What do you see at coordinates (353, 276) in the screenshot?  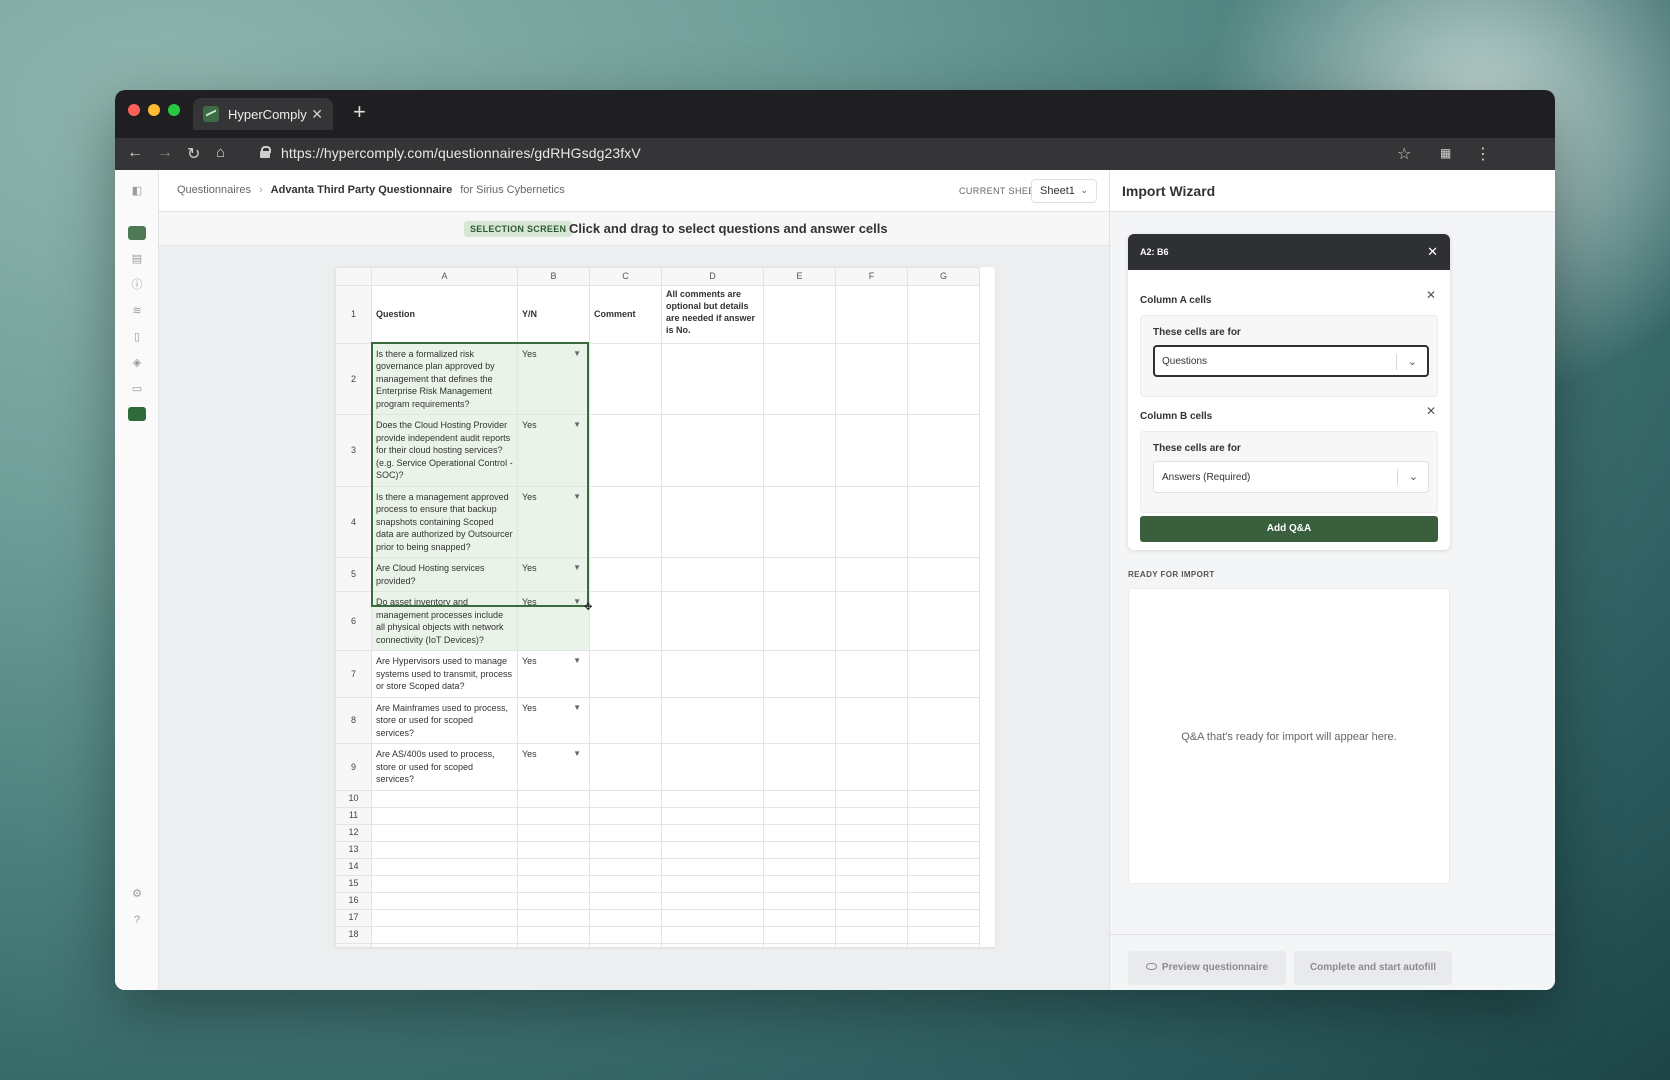 I see `corner-cell` at bounding box center [353, 276].